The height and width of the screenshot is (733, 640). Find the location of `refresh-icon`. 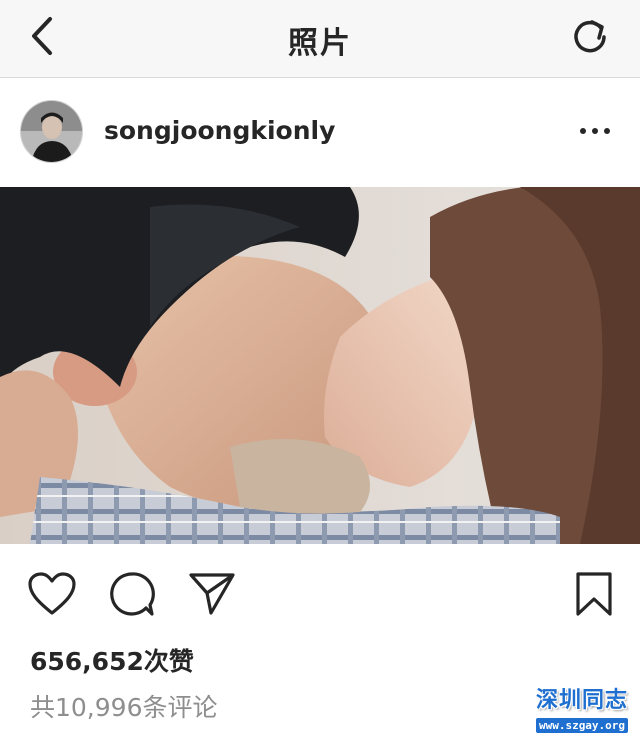

refresh-icon is located at coordinates (590, 36).